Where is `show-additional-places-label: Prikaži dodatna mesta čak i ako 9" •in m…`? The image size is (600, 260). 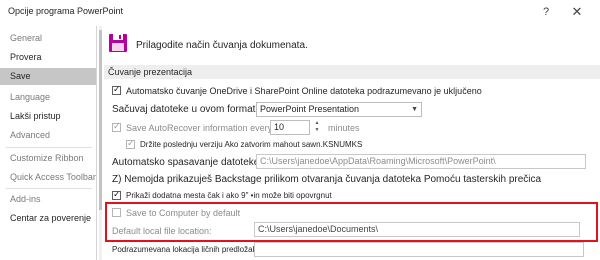
show-additional-places-label: Prikaži dodatna mesta čak i ako 9" •in m… is located at coordinates (229, 195).